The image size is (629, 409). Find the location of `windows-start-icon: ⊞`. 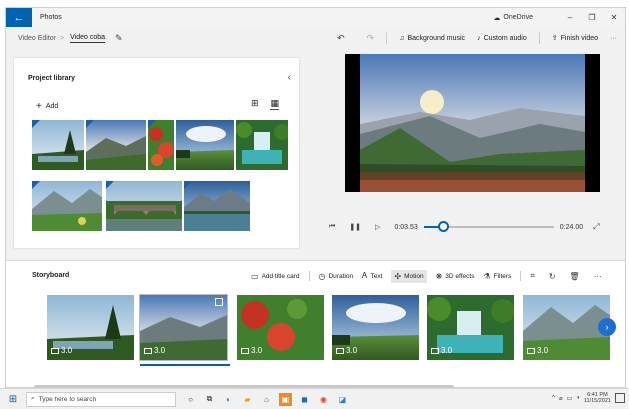

windows-start-icon: ⊞ is located at coordinates (13, 399).